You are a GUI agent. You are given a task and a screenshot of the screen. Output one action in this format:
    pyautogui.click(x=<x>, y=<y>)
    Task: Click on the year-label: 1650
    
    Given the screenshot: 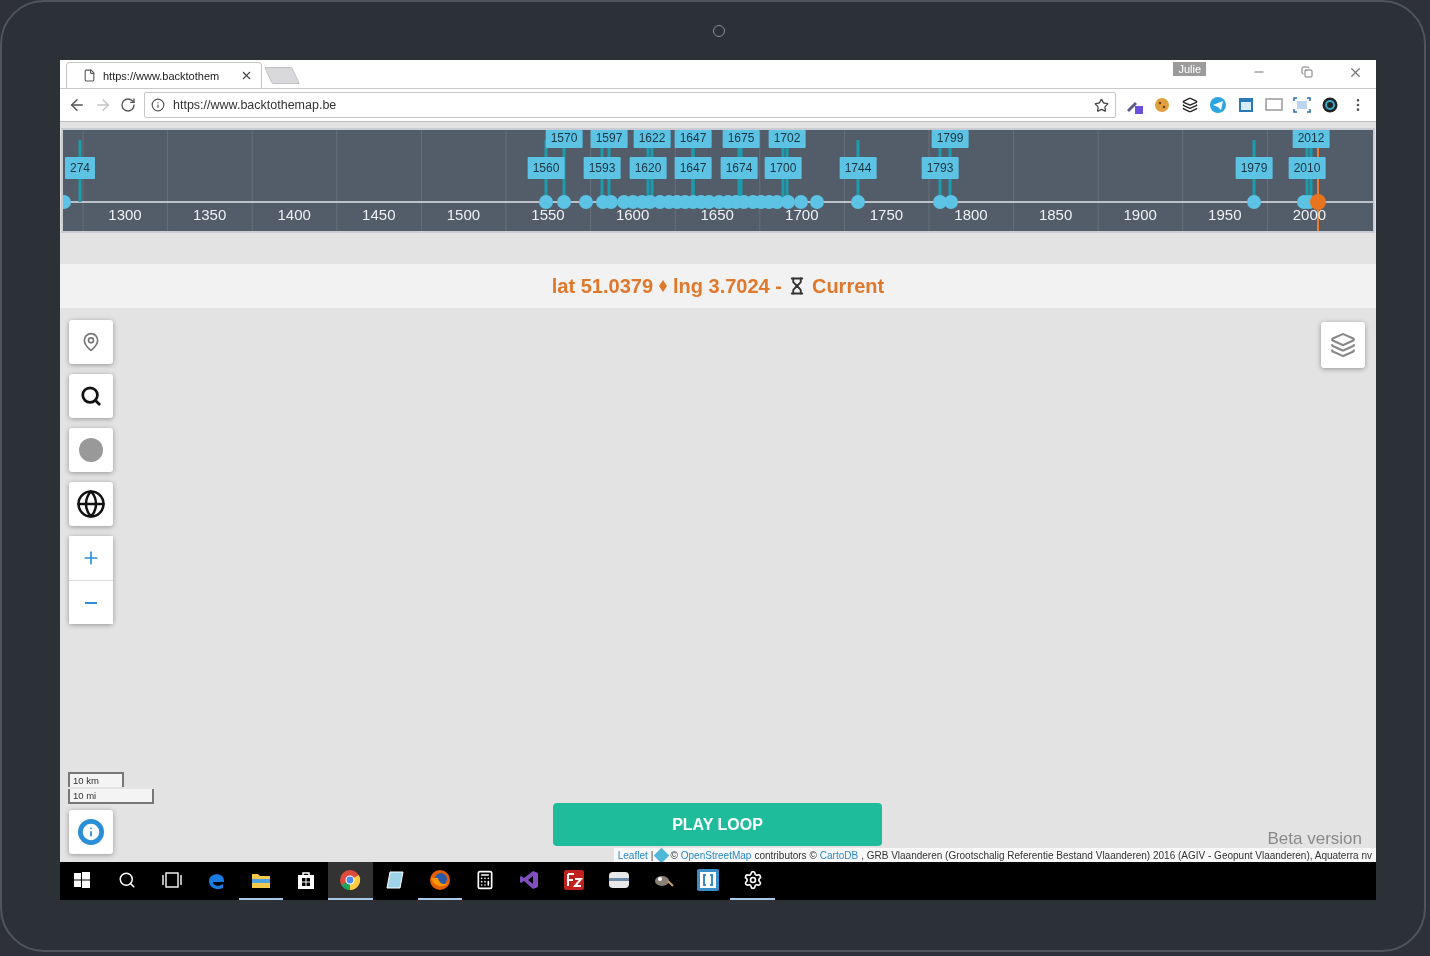 What is the action you would take?
    pyautogui.click(x=717, y=214)
    